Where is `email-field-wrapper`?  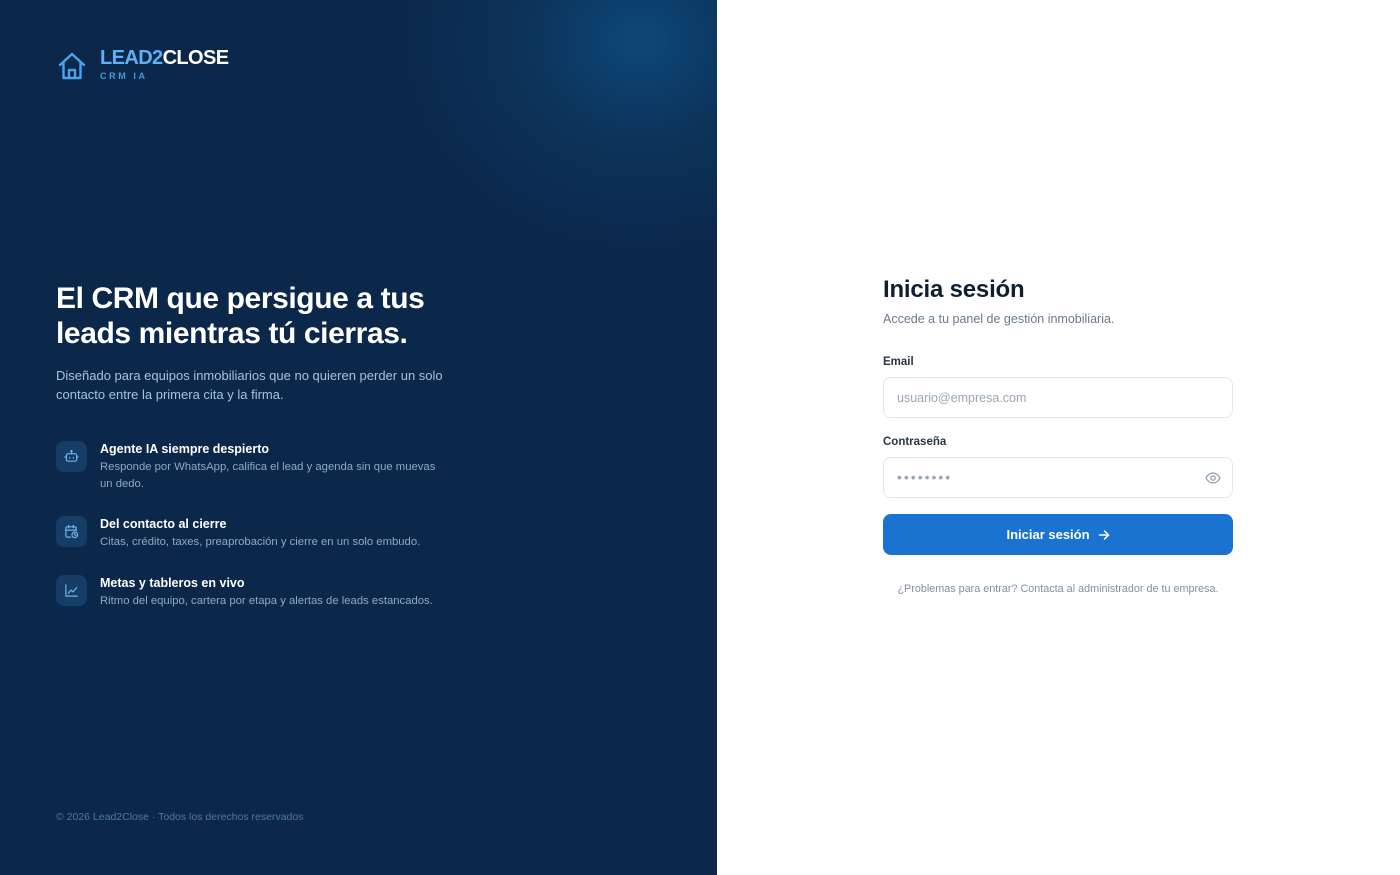 email-field-wrapper is located at coordinates (1058, 397).